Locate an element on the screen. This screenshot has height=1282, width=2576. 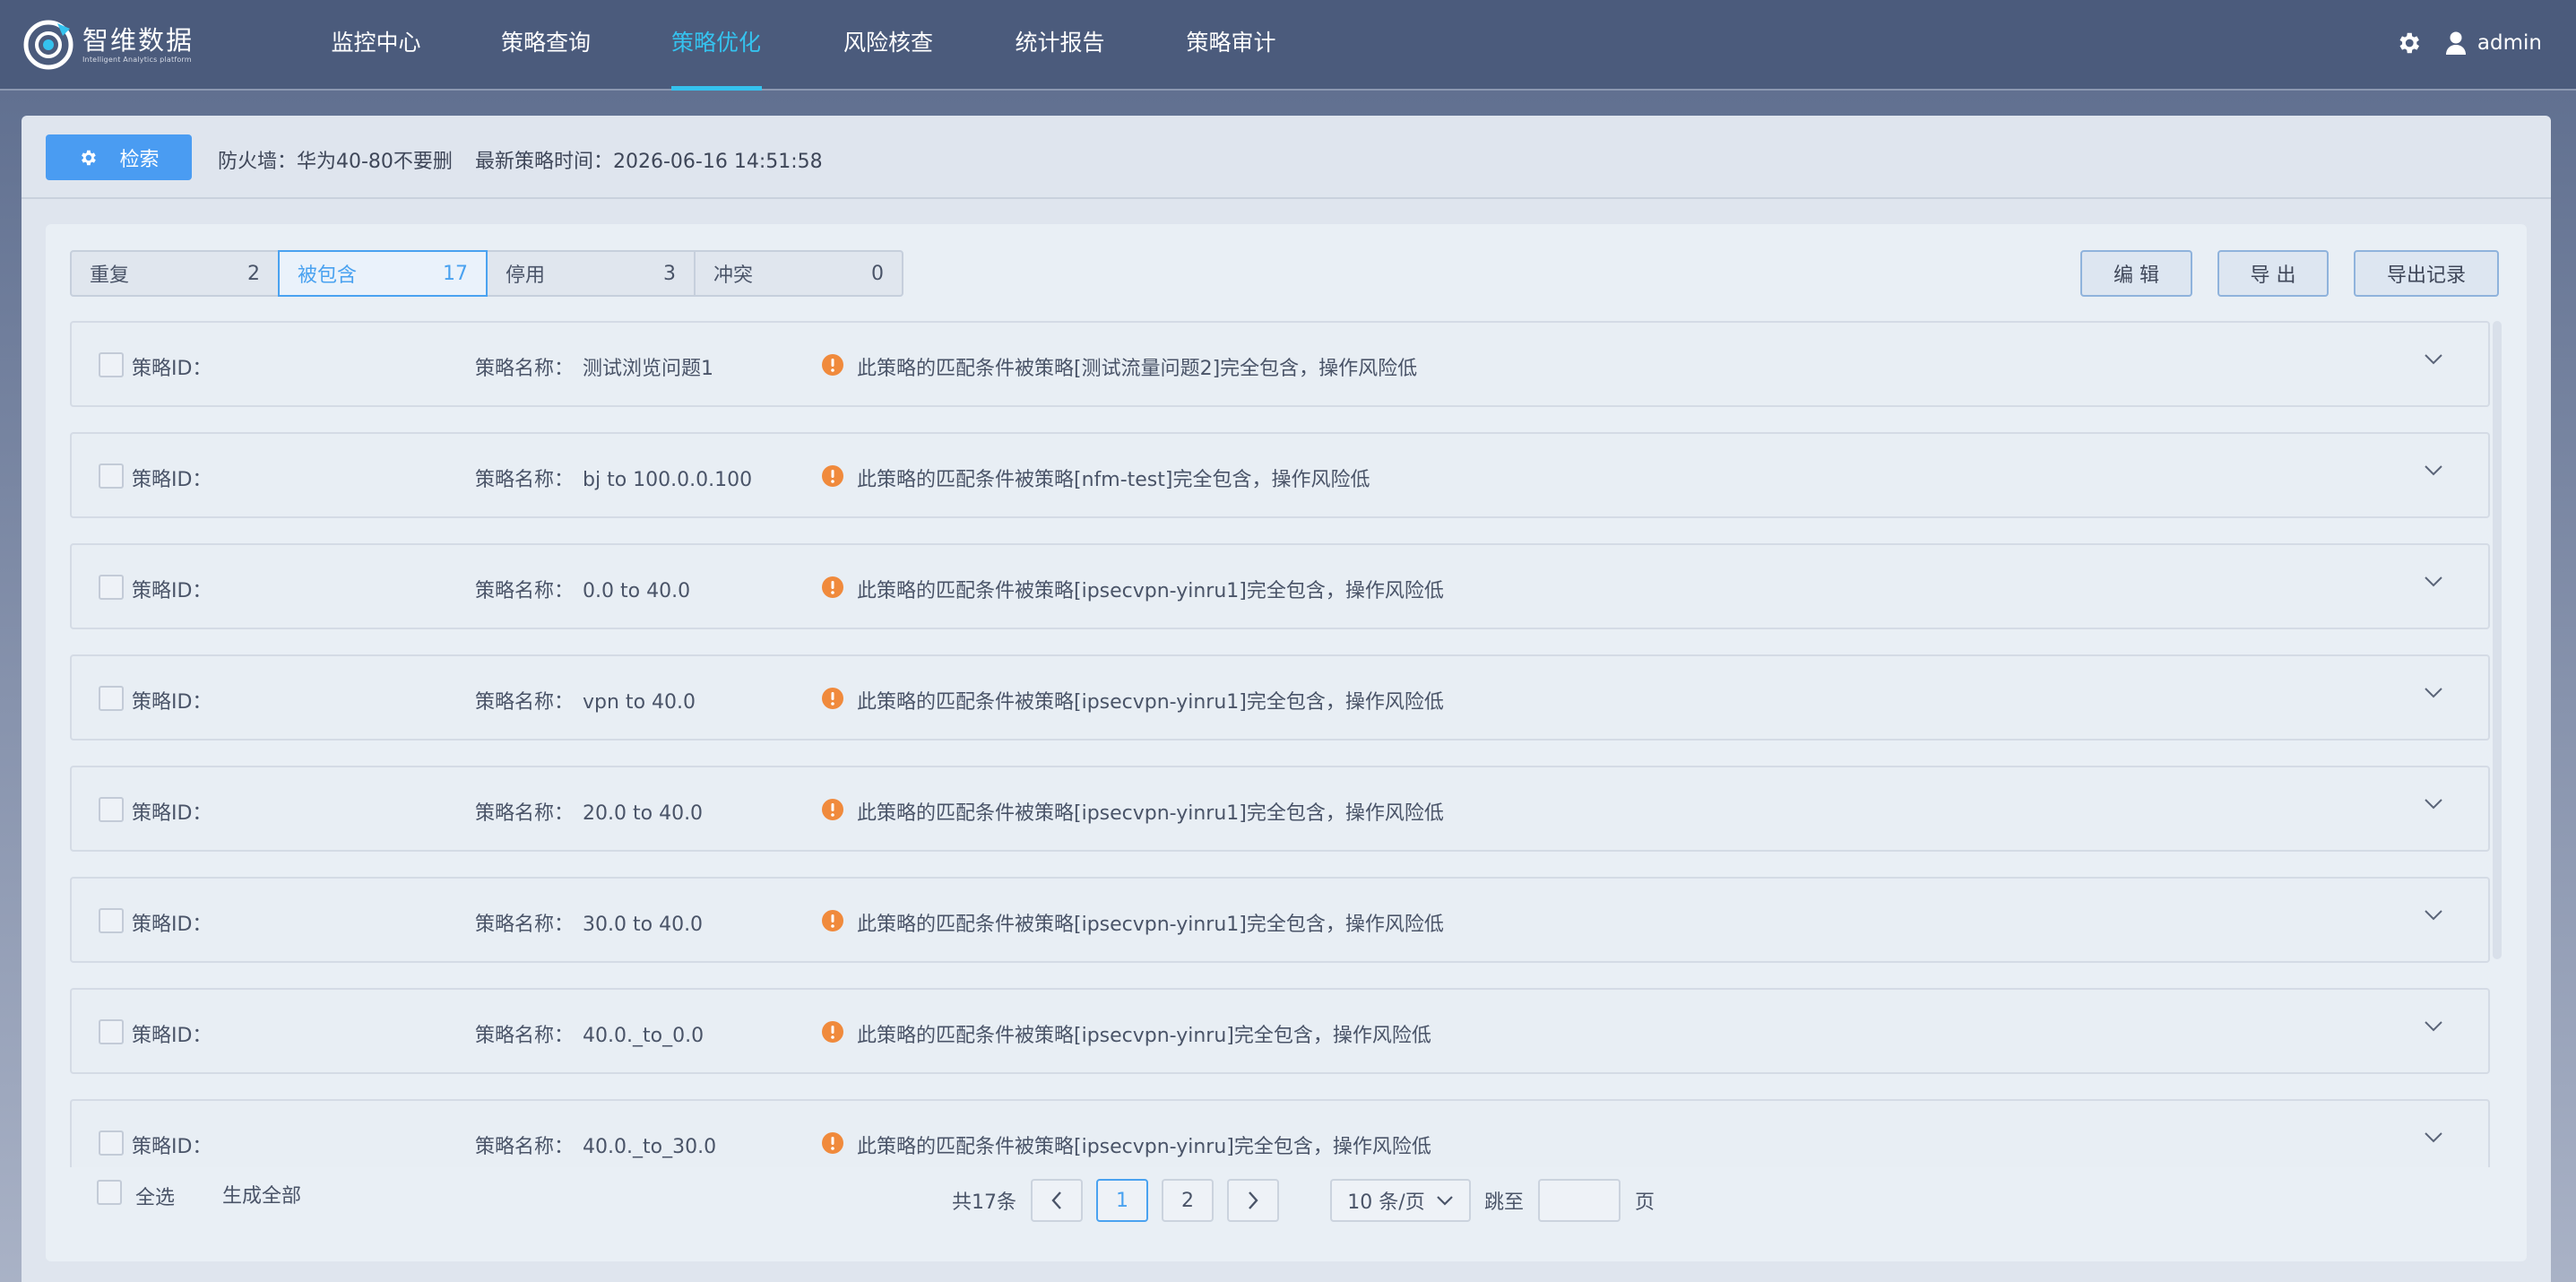
category-tabs: 重复 2 被包含 17 停用 3 冲突 0 is located at coordinates (486, 273).